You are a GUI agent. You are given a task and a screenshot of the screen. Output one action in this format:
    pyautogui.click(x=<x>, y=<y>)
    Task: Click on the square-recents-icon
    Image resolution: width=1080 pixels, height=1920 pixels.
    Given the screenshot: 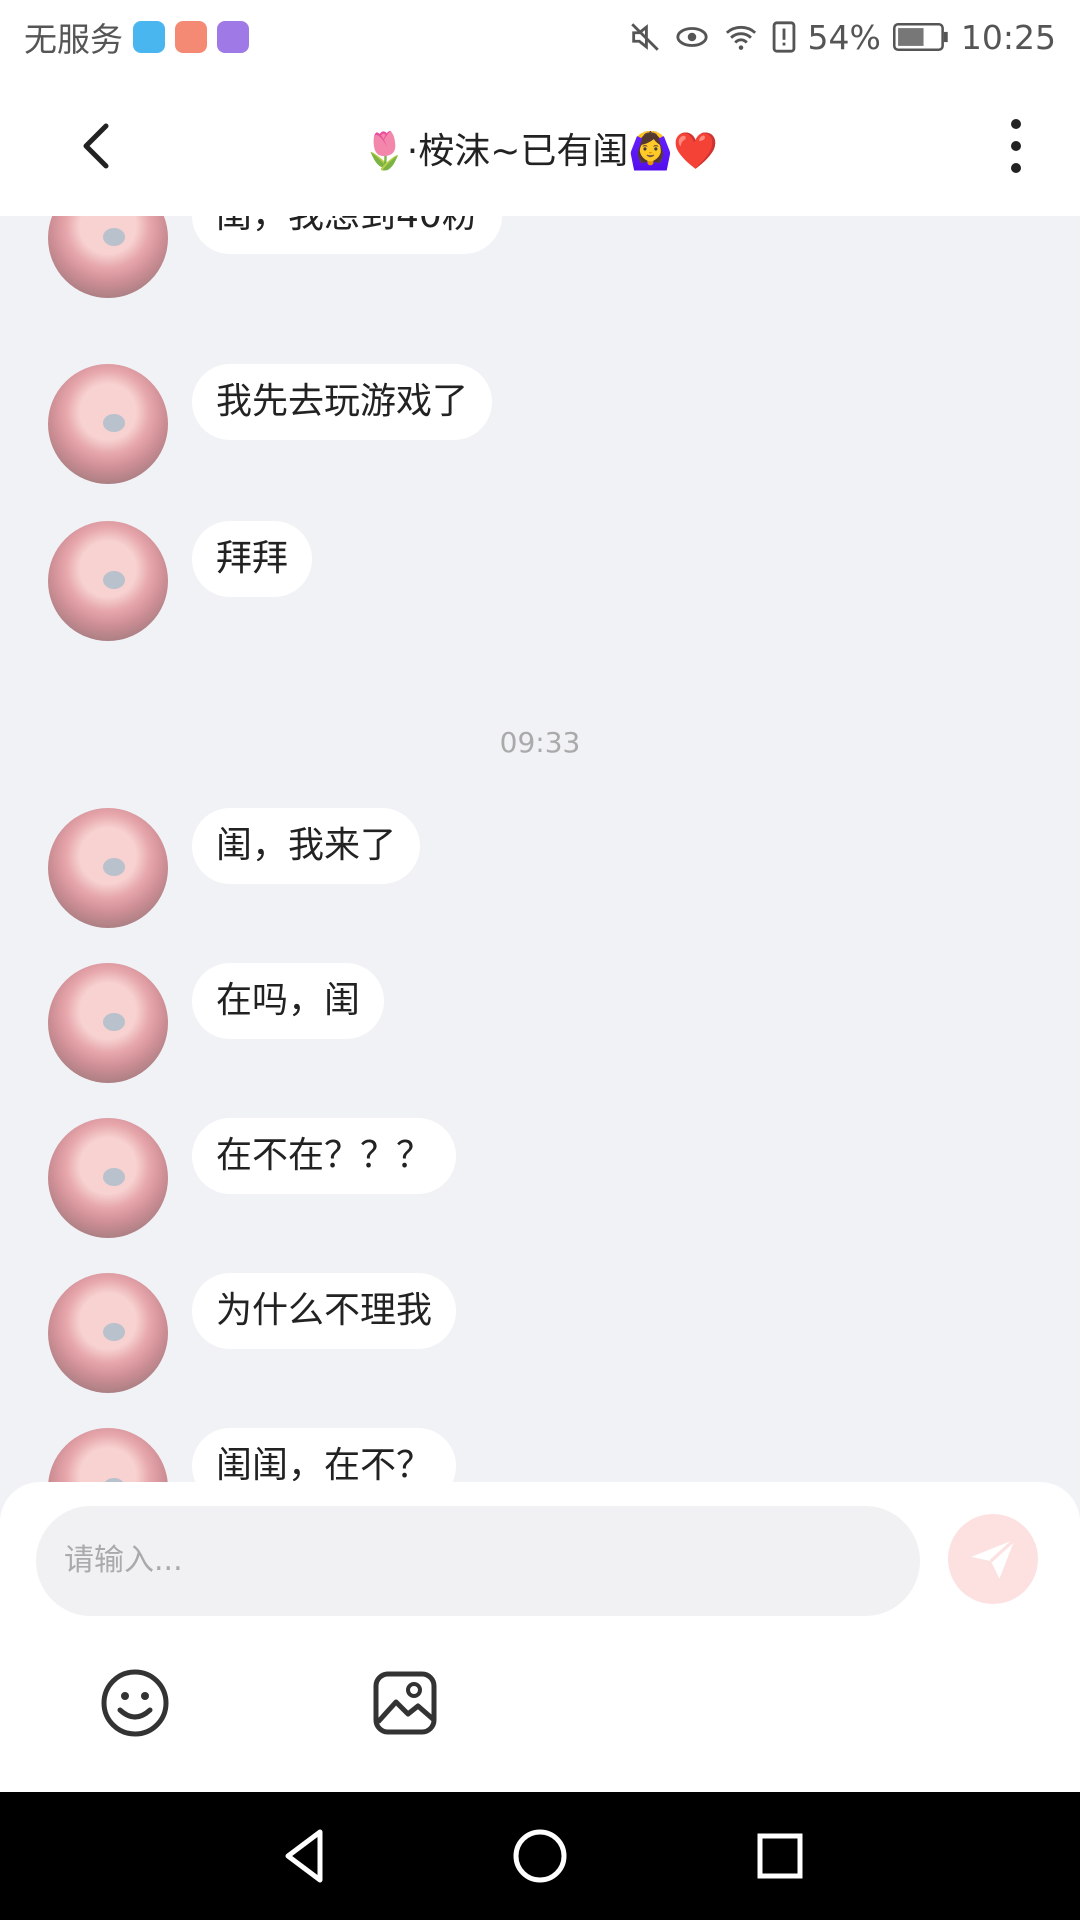 What is the action you would take?
    pyautogui.click(x=780, y=1856)
    